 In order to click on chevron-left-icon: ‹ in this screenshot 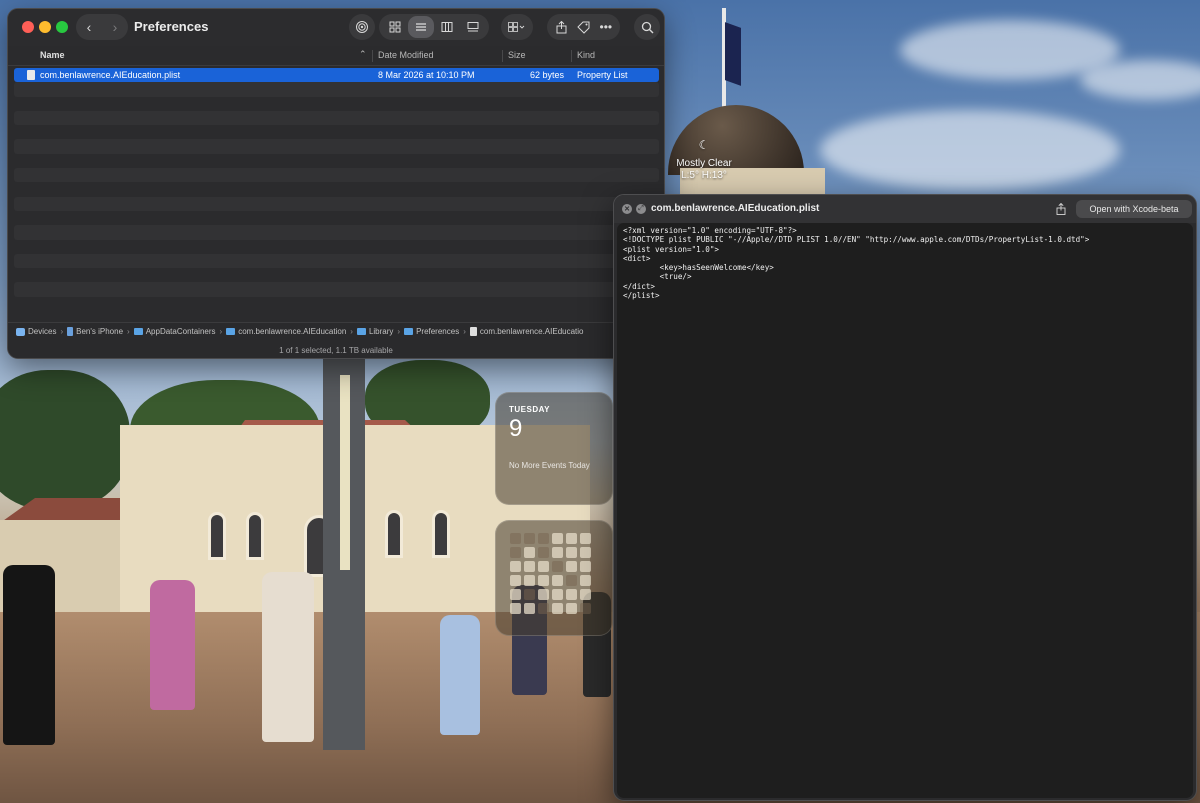, I will do `click(89, 27)`.